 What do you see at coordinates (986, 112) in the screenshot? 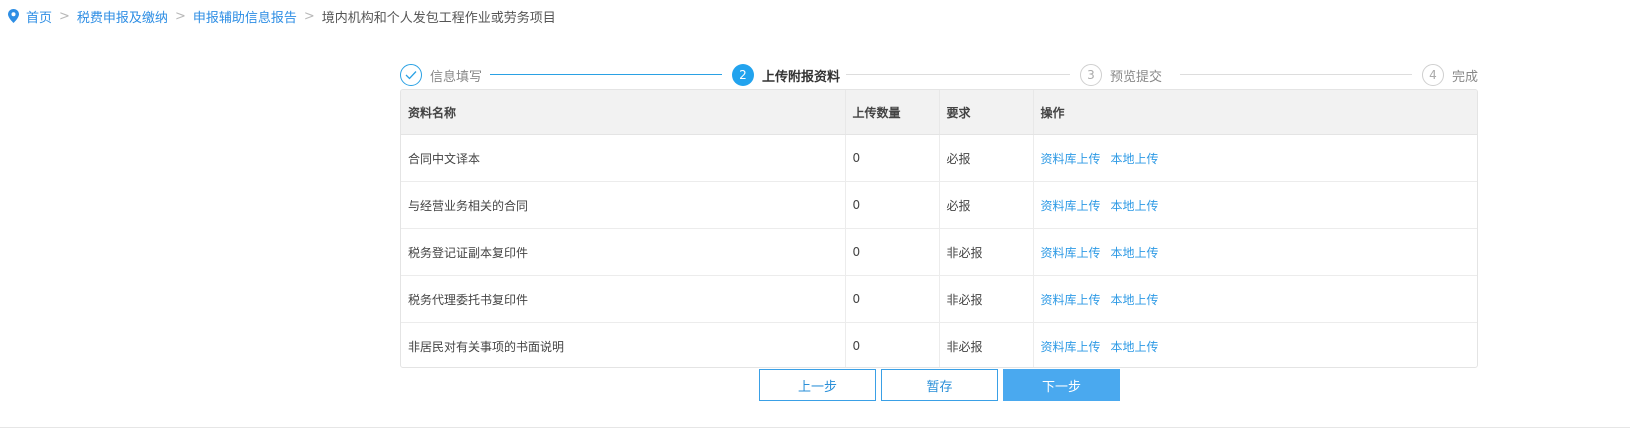
I see `column-header-requirement: 要求` at bounding box center [986, 112].